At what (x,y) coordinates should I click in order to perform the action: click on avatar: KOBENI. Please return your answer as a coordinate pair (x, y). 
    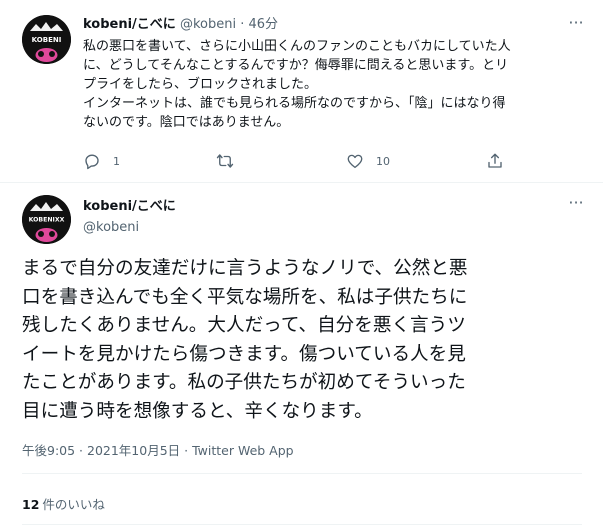
    Looking at the image, I should click on (46, 39).